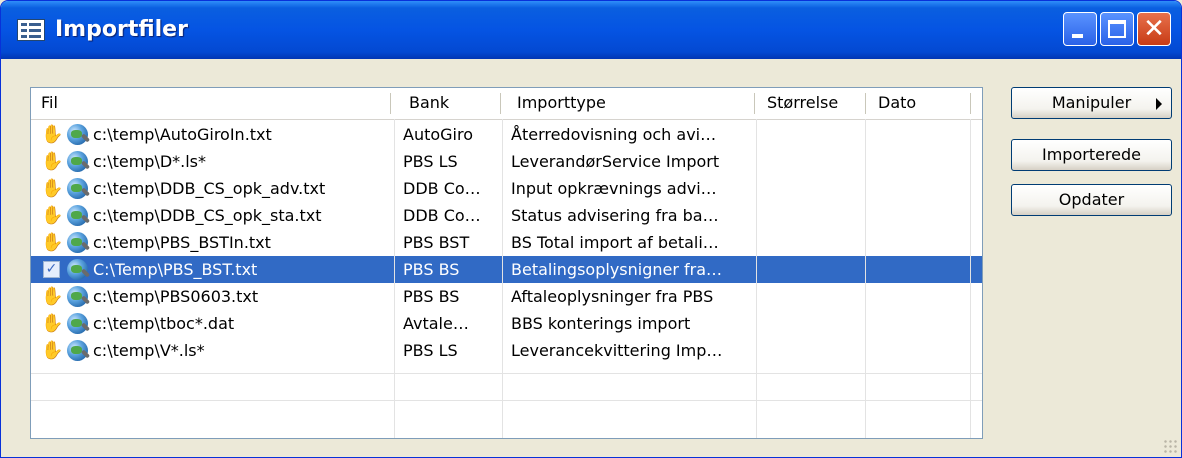  I want to click on column-header-fil: Fil, so click(211, 103).